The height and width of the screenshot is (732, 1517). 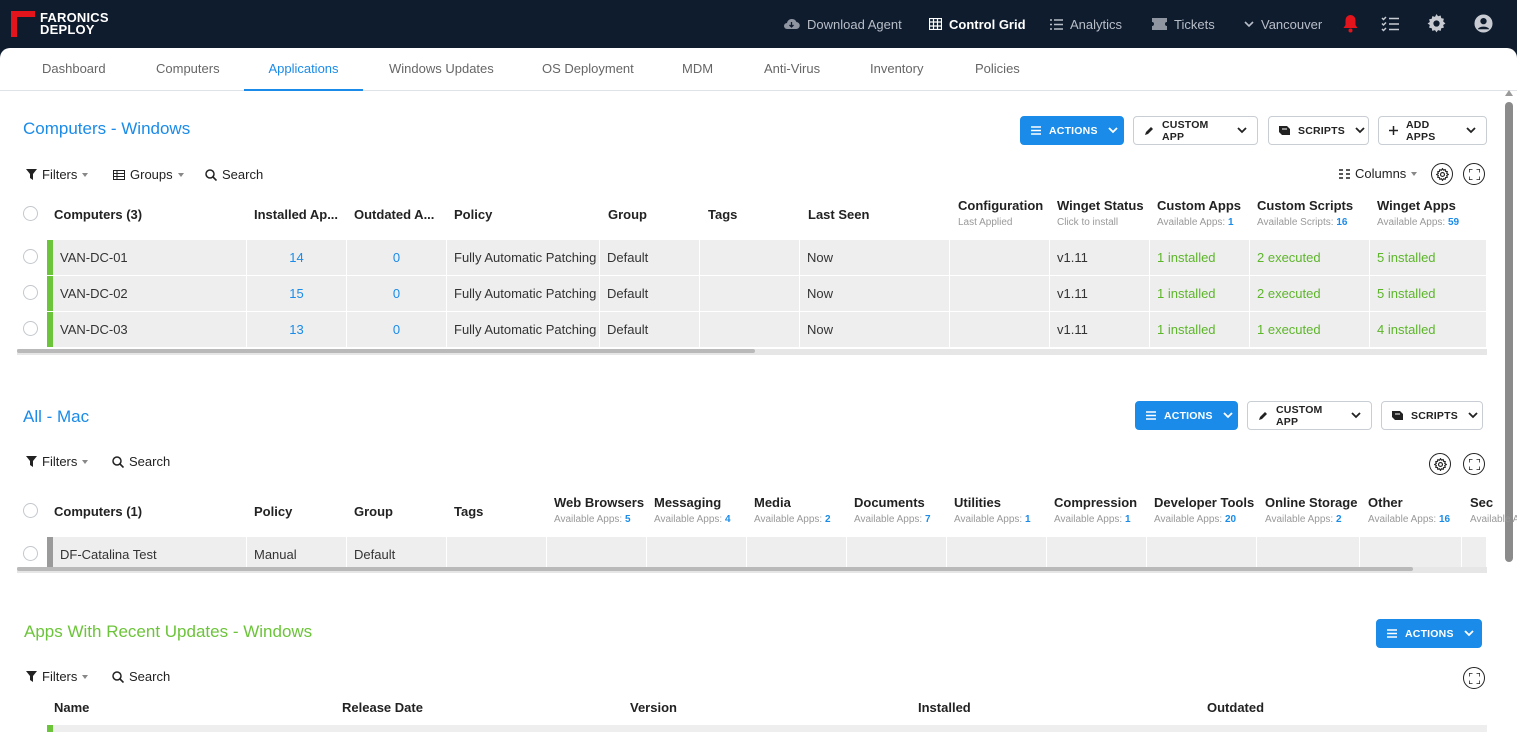 What do you see at coordinates (148, 174) in the screenshot?
I see `windows-groups-menu: Groups` at bounding box center [148, 174].